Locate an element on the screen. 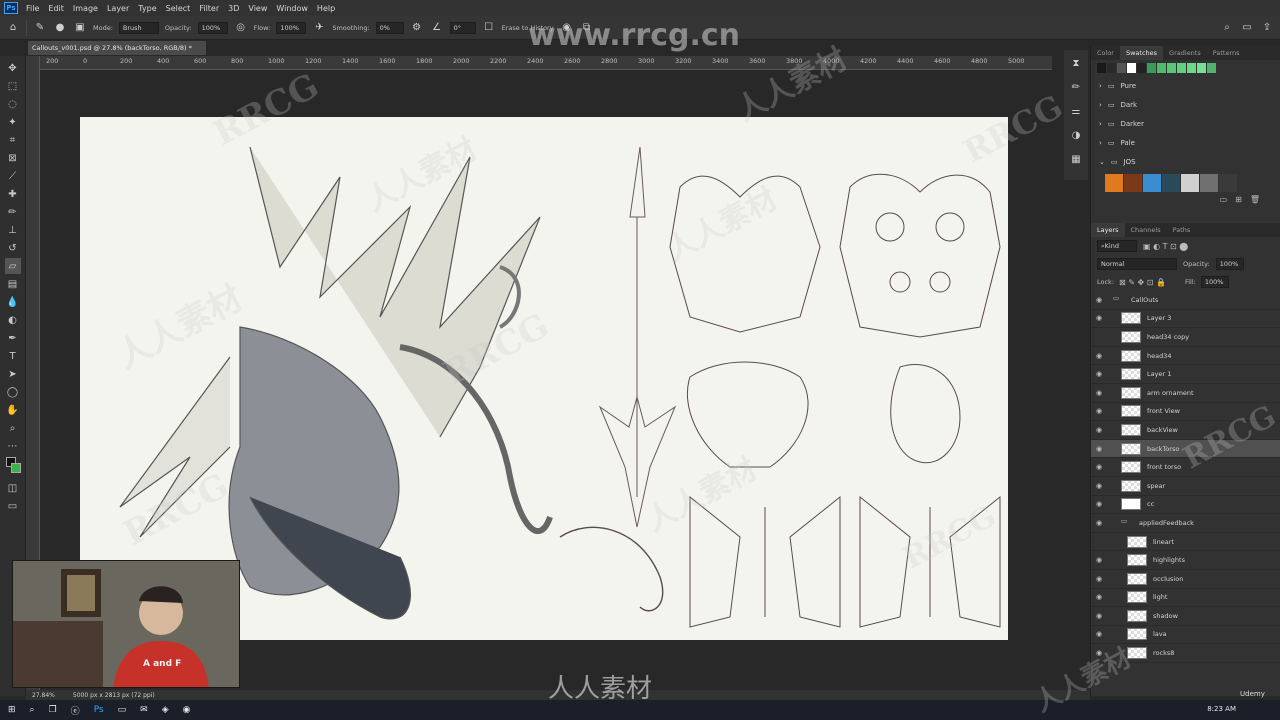 The width and height of the screenshot is (1280, 720). tab-channels: Channels is located at coordinates (1146, 230).